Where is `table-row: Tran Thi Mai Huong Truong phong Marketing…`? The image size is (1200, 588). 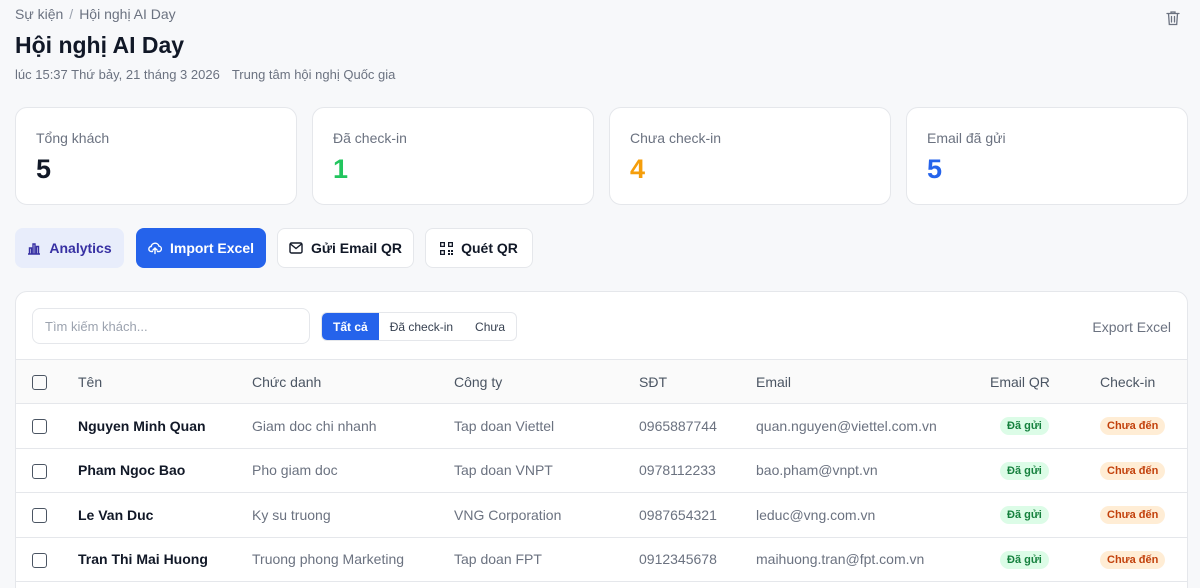 table-row: Tran Thi Mai Huong Truong phong Marketing… is located at coordinates (601, 559).